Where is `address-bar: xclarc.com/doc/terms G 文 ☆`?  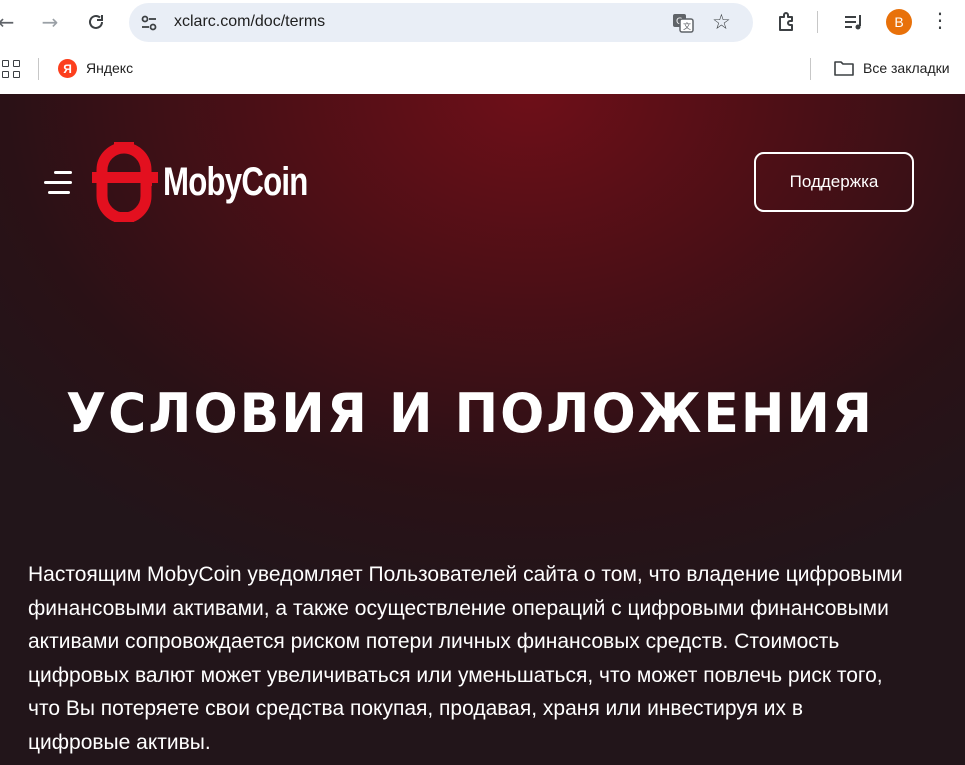
address-bar: xclarc.com/doc/terms G 文 ☆ is located at coordinates (441, 22).